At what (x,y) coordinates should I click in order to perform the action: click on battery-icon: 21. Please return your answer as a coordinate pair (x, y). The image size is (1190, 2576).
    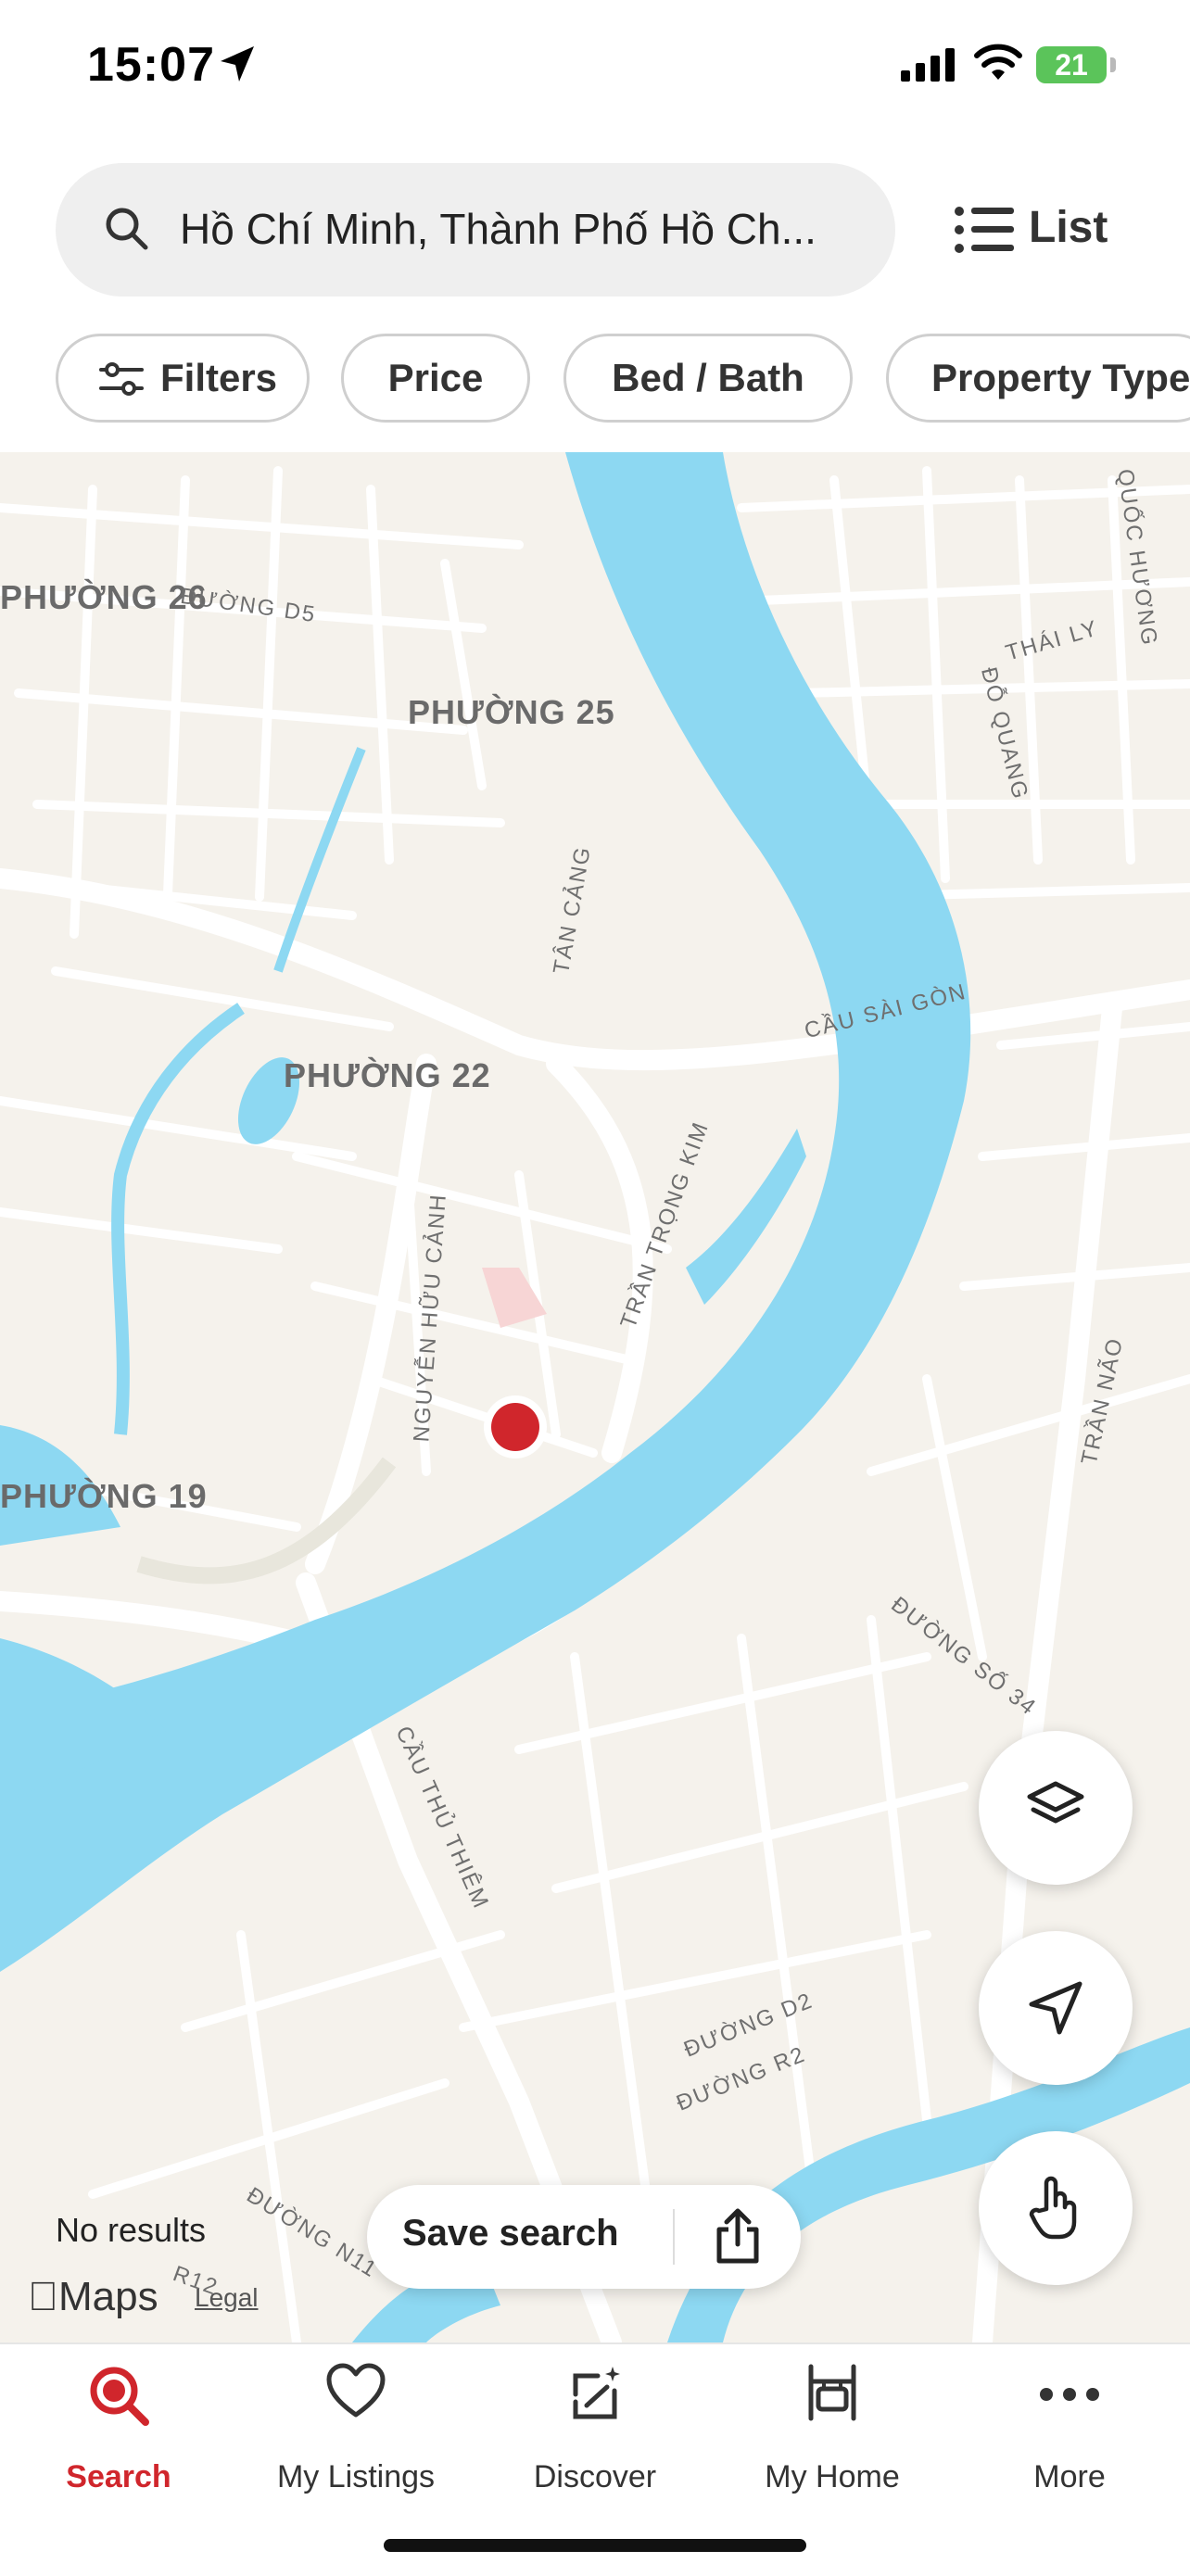
    Looking at the image, I should click on (1071, 64).